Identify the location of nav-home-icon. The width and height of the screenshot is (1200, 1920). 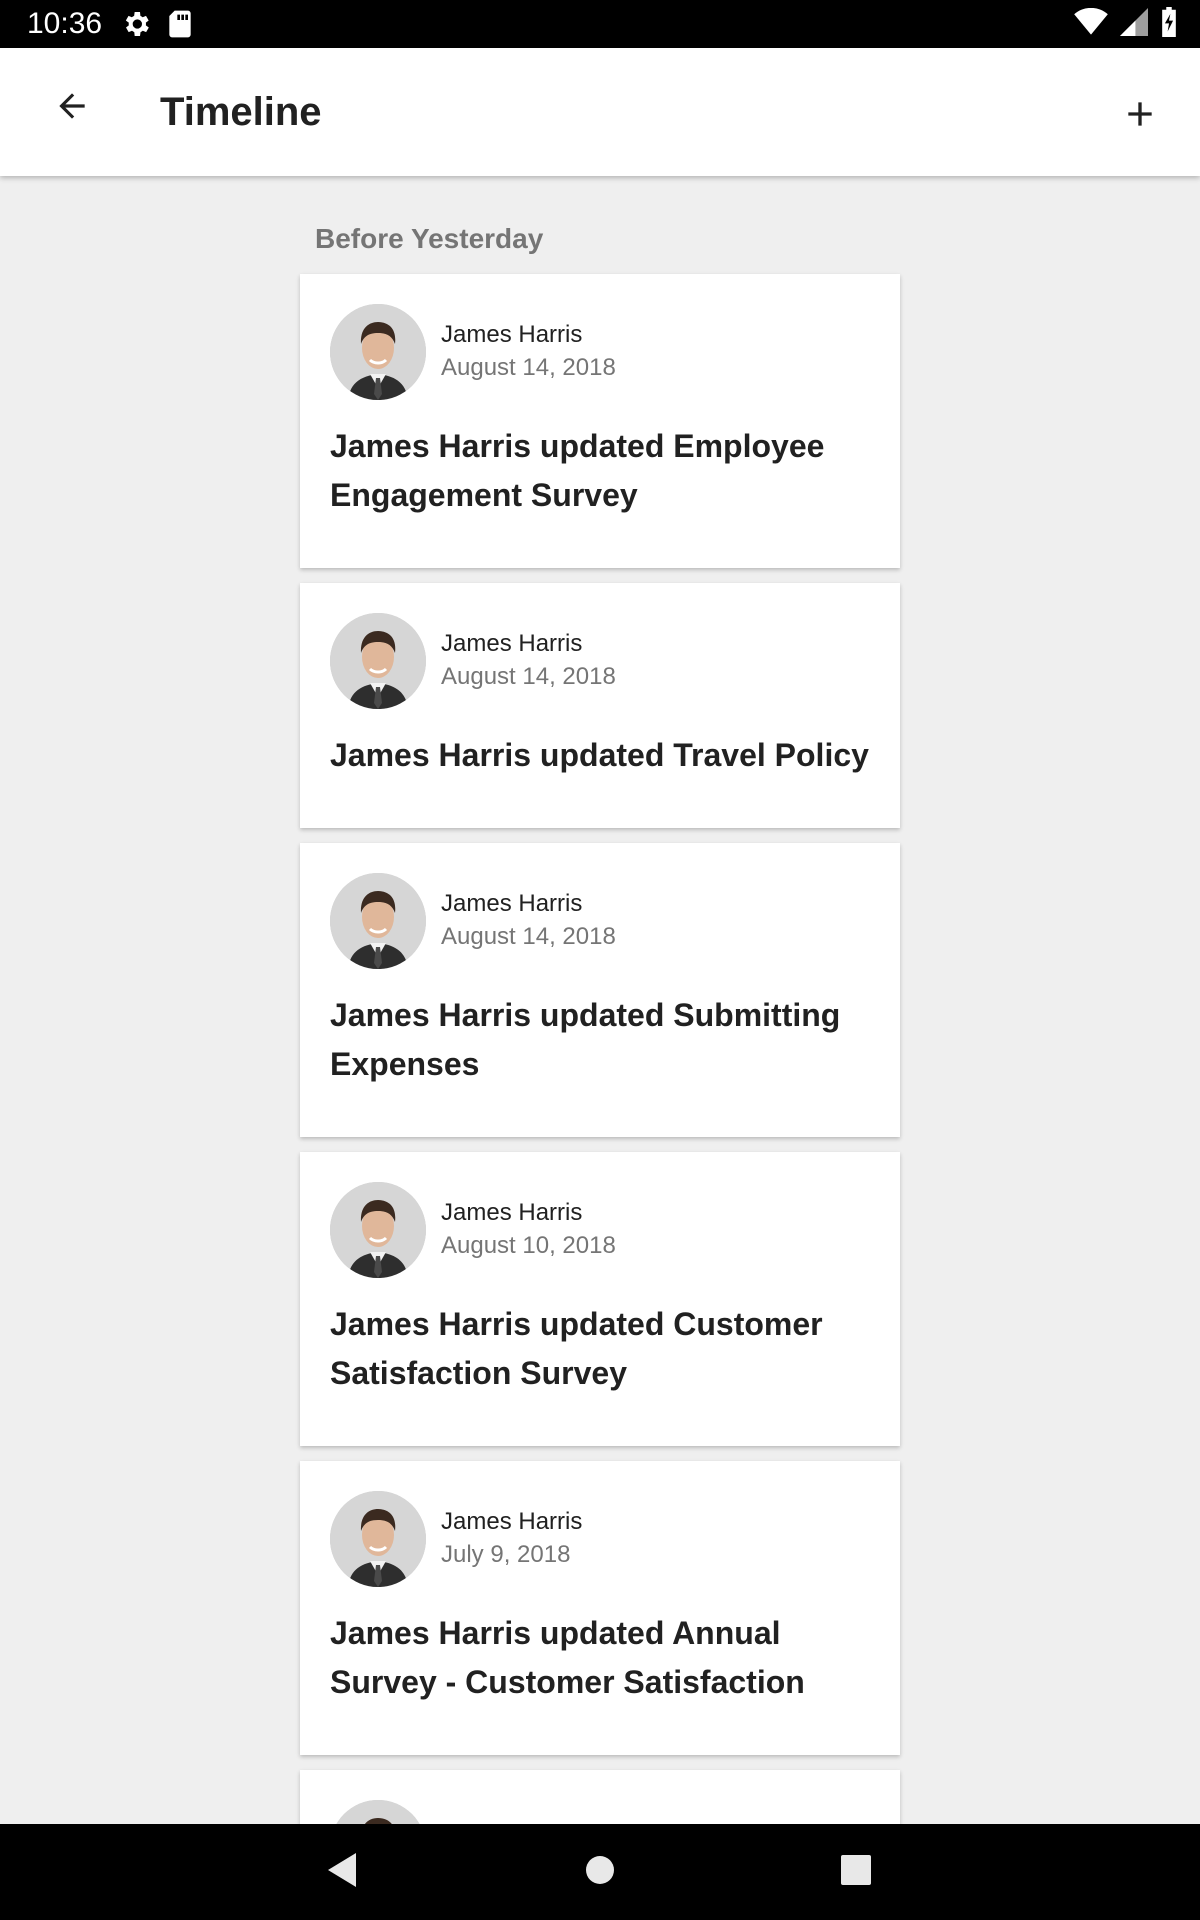
(600, 1872).